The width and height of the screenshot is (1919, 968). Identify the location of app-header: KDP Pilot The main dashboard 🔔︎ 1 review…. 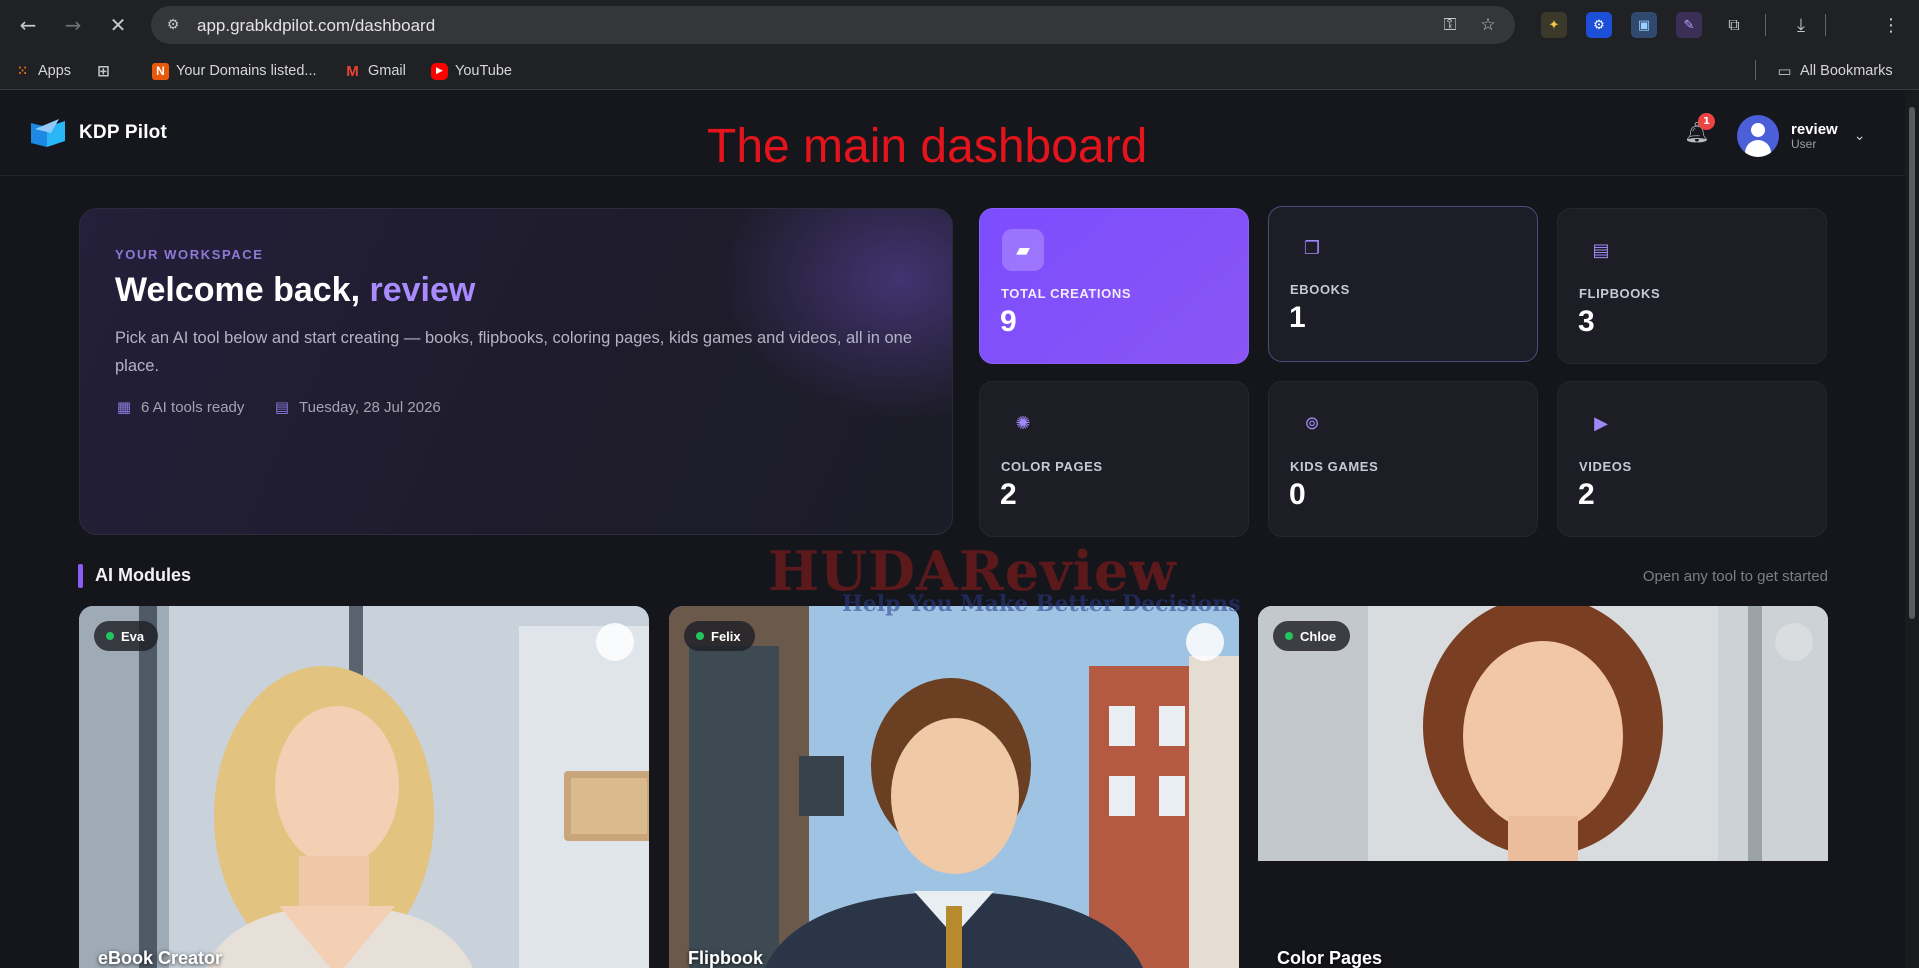
(952, 133).